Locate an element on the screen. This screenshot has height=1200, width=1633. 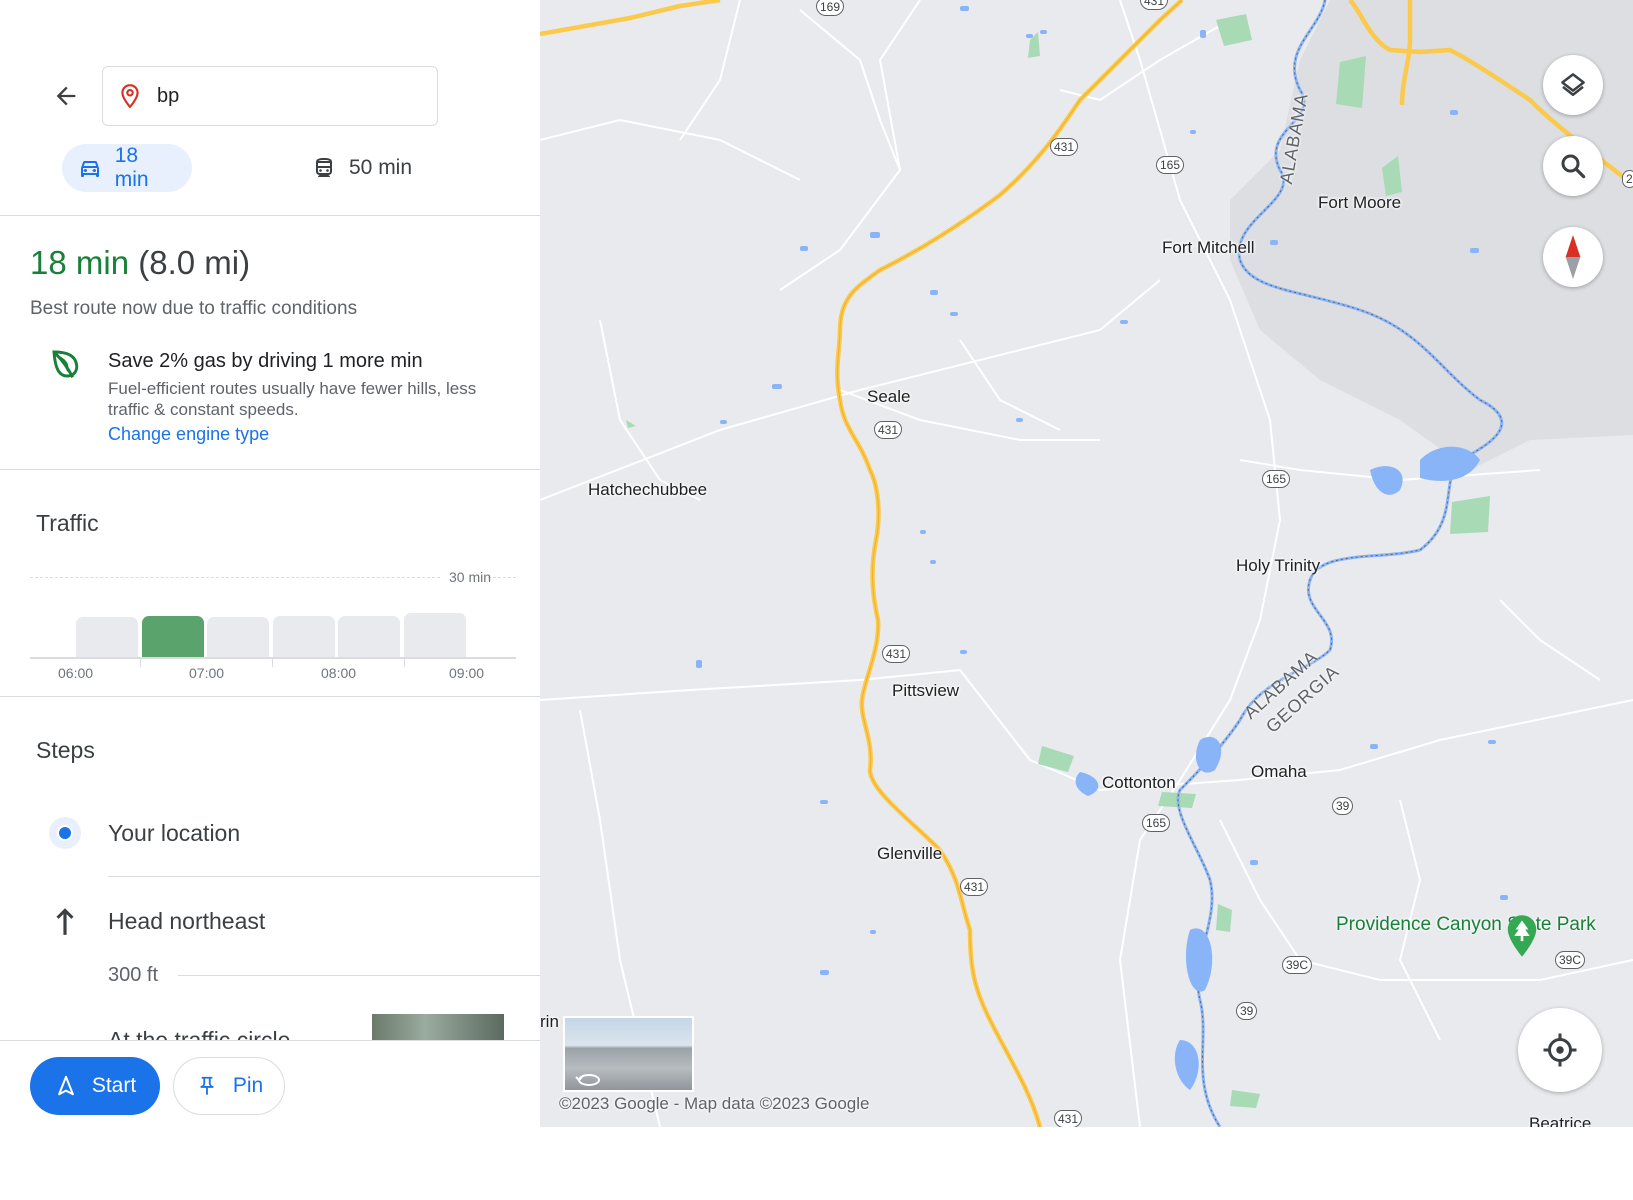
leaf-icon is located at coordinates (65, 364).